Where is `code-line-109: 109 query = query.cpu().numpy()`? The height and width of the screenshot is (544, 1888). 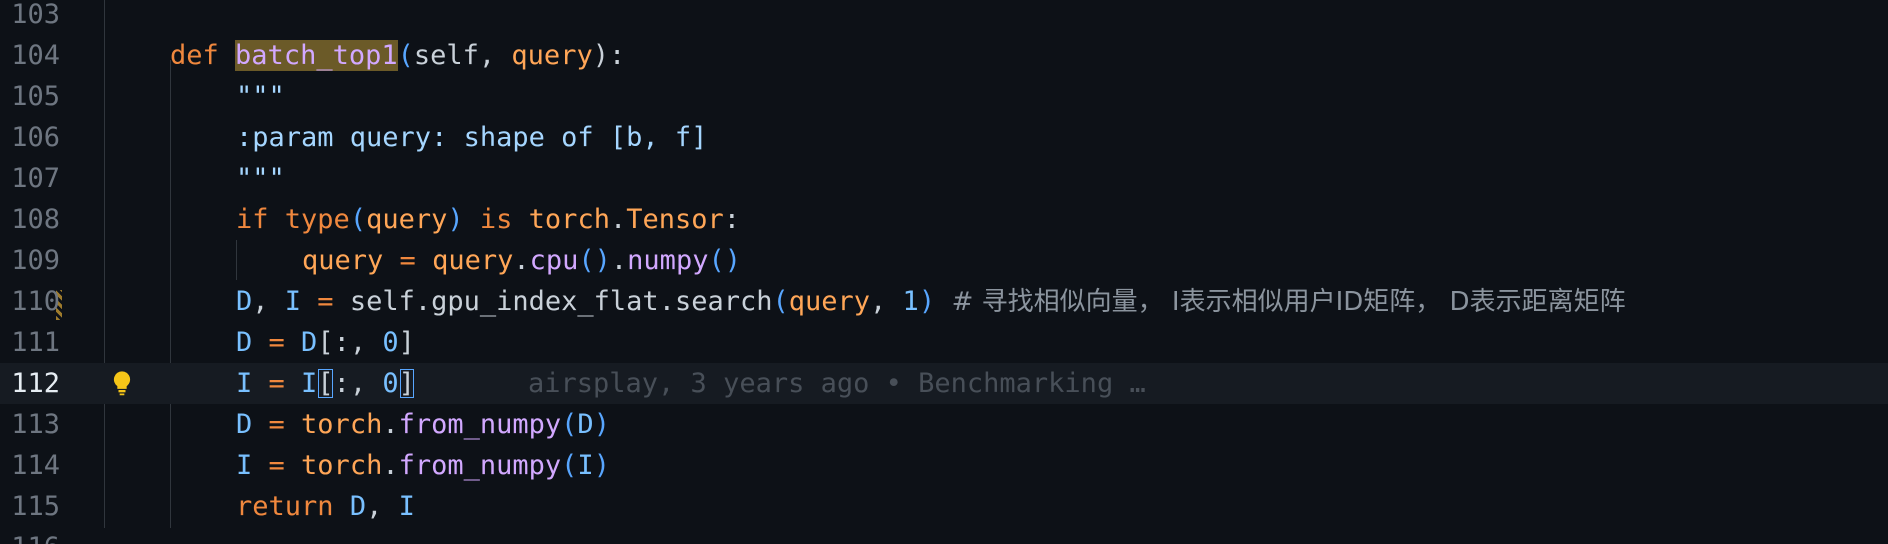
code-line-109: 109 query = query.cpu().numpy() is located at coordinates (944, 260).